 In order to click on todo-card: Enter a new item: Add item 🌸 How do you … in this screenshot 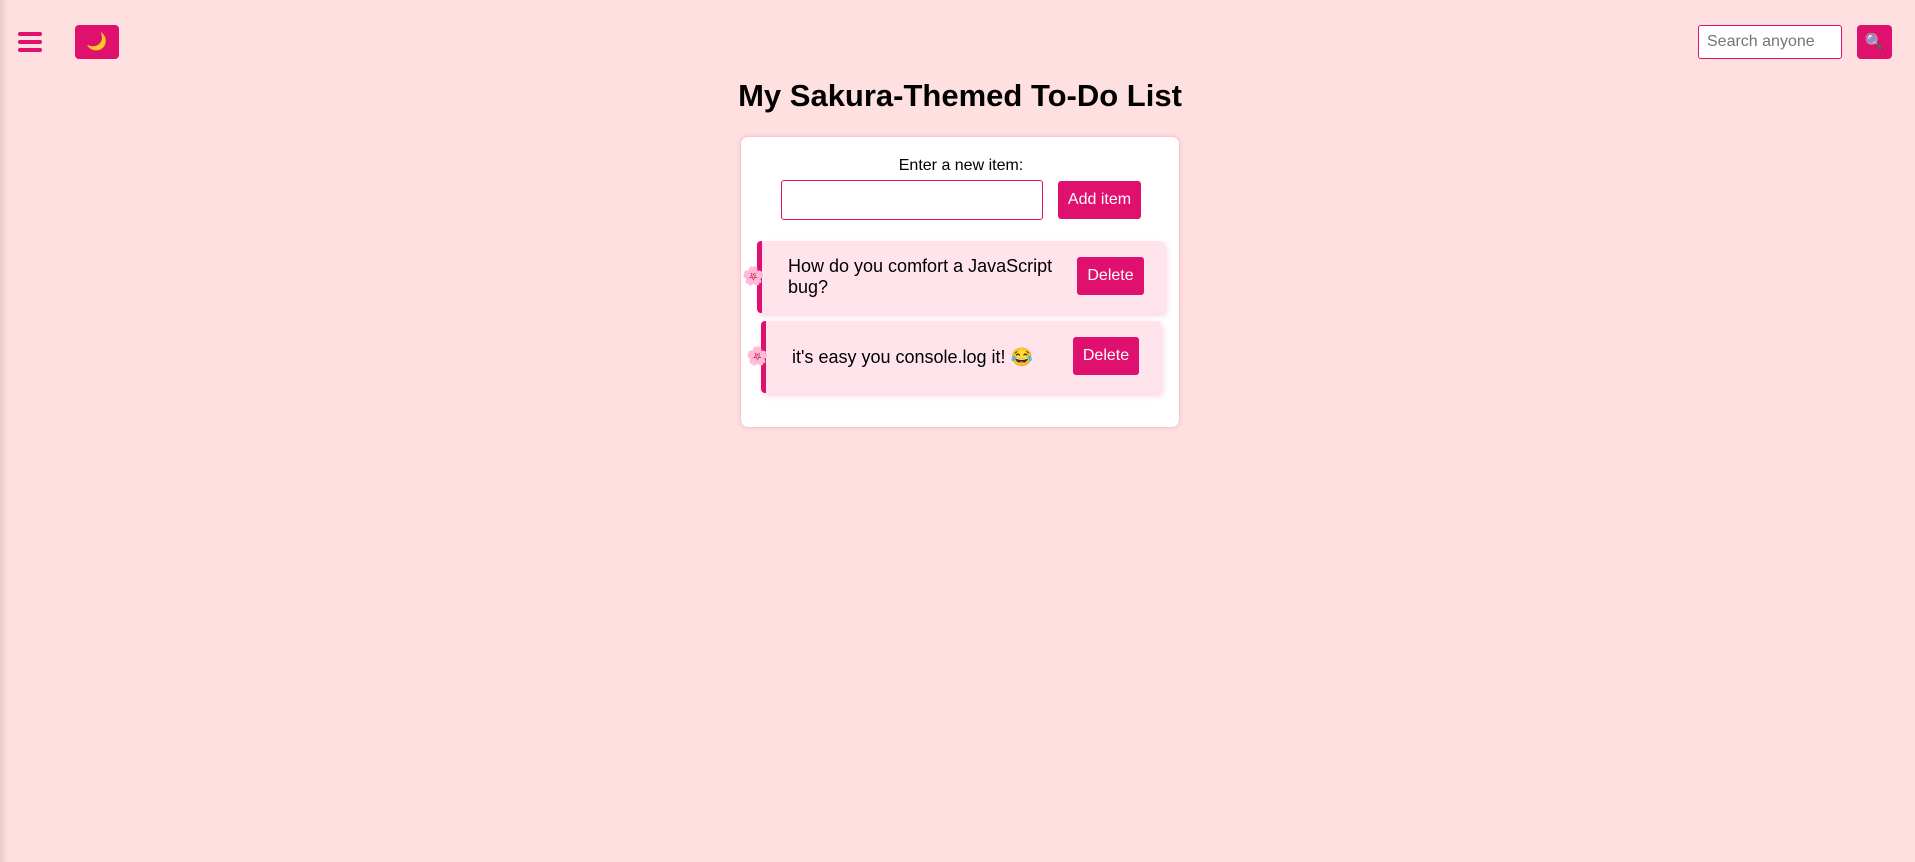, I will do `click(960, 282)`.